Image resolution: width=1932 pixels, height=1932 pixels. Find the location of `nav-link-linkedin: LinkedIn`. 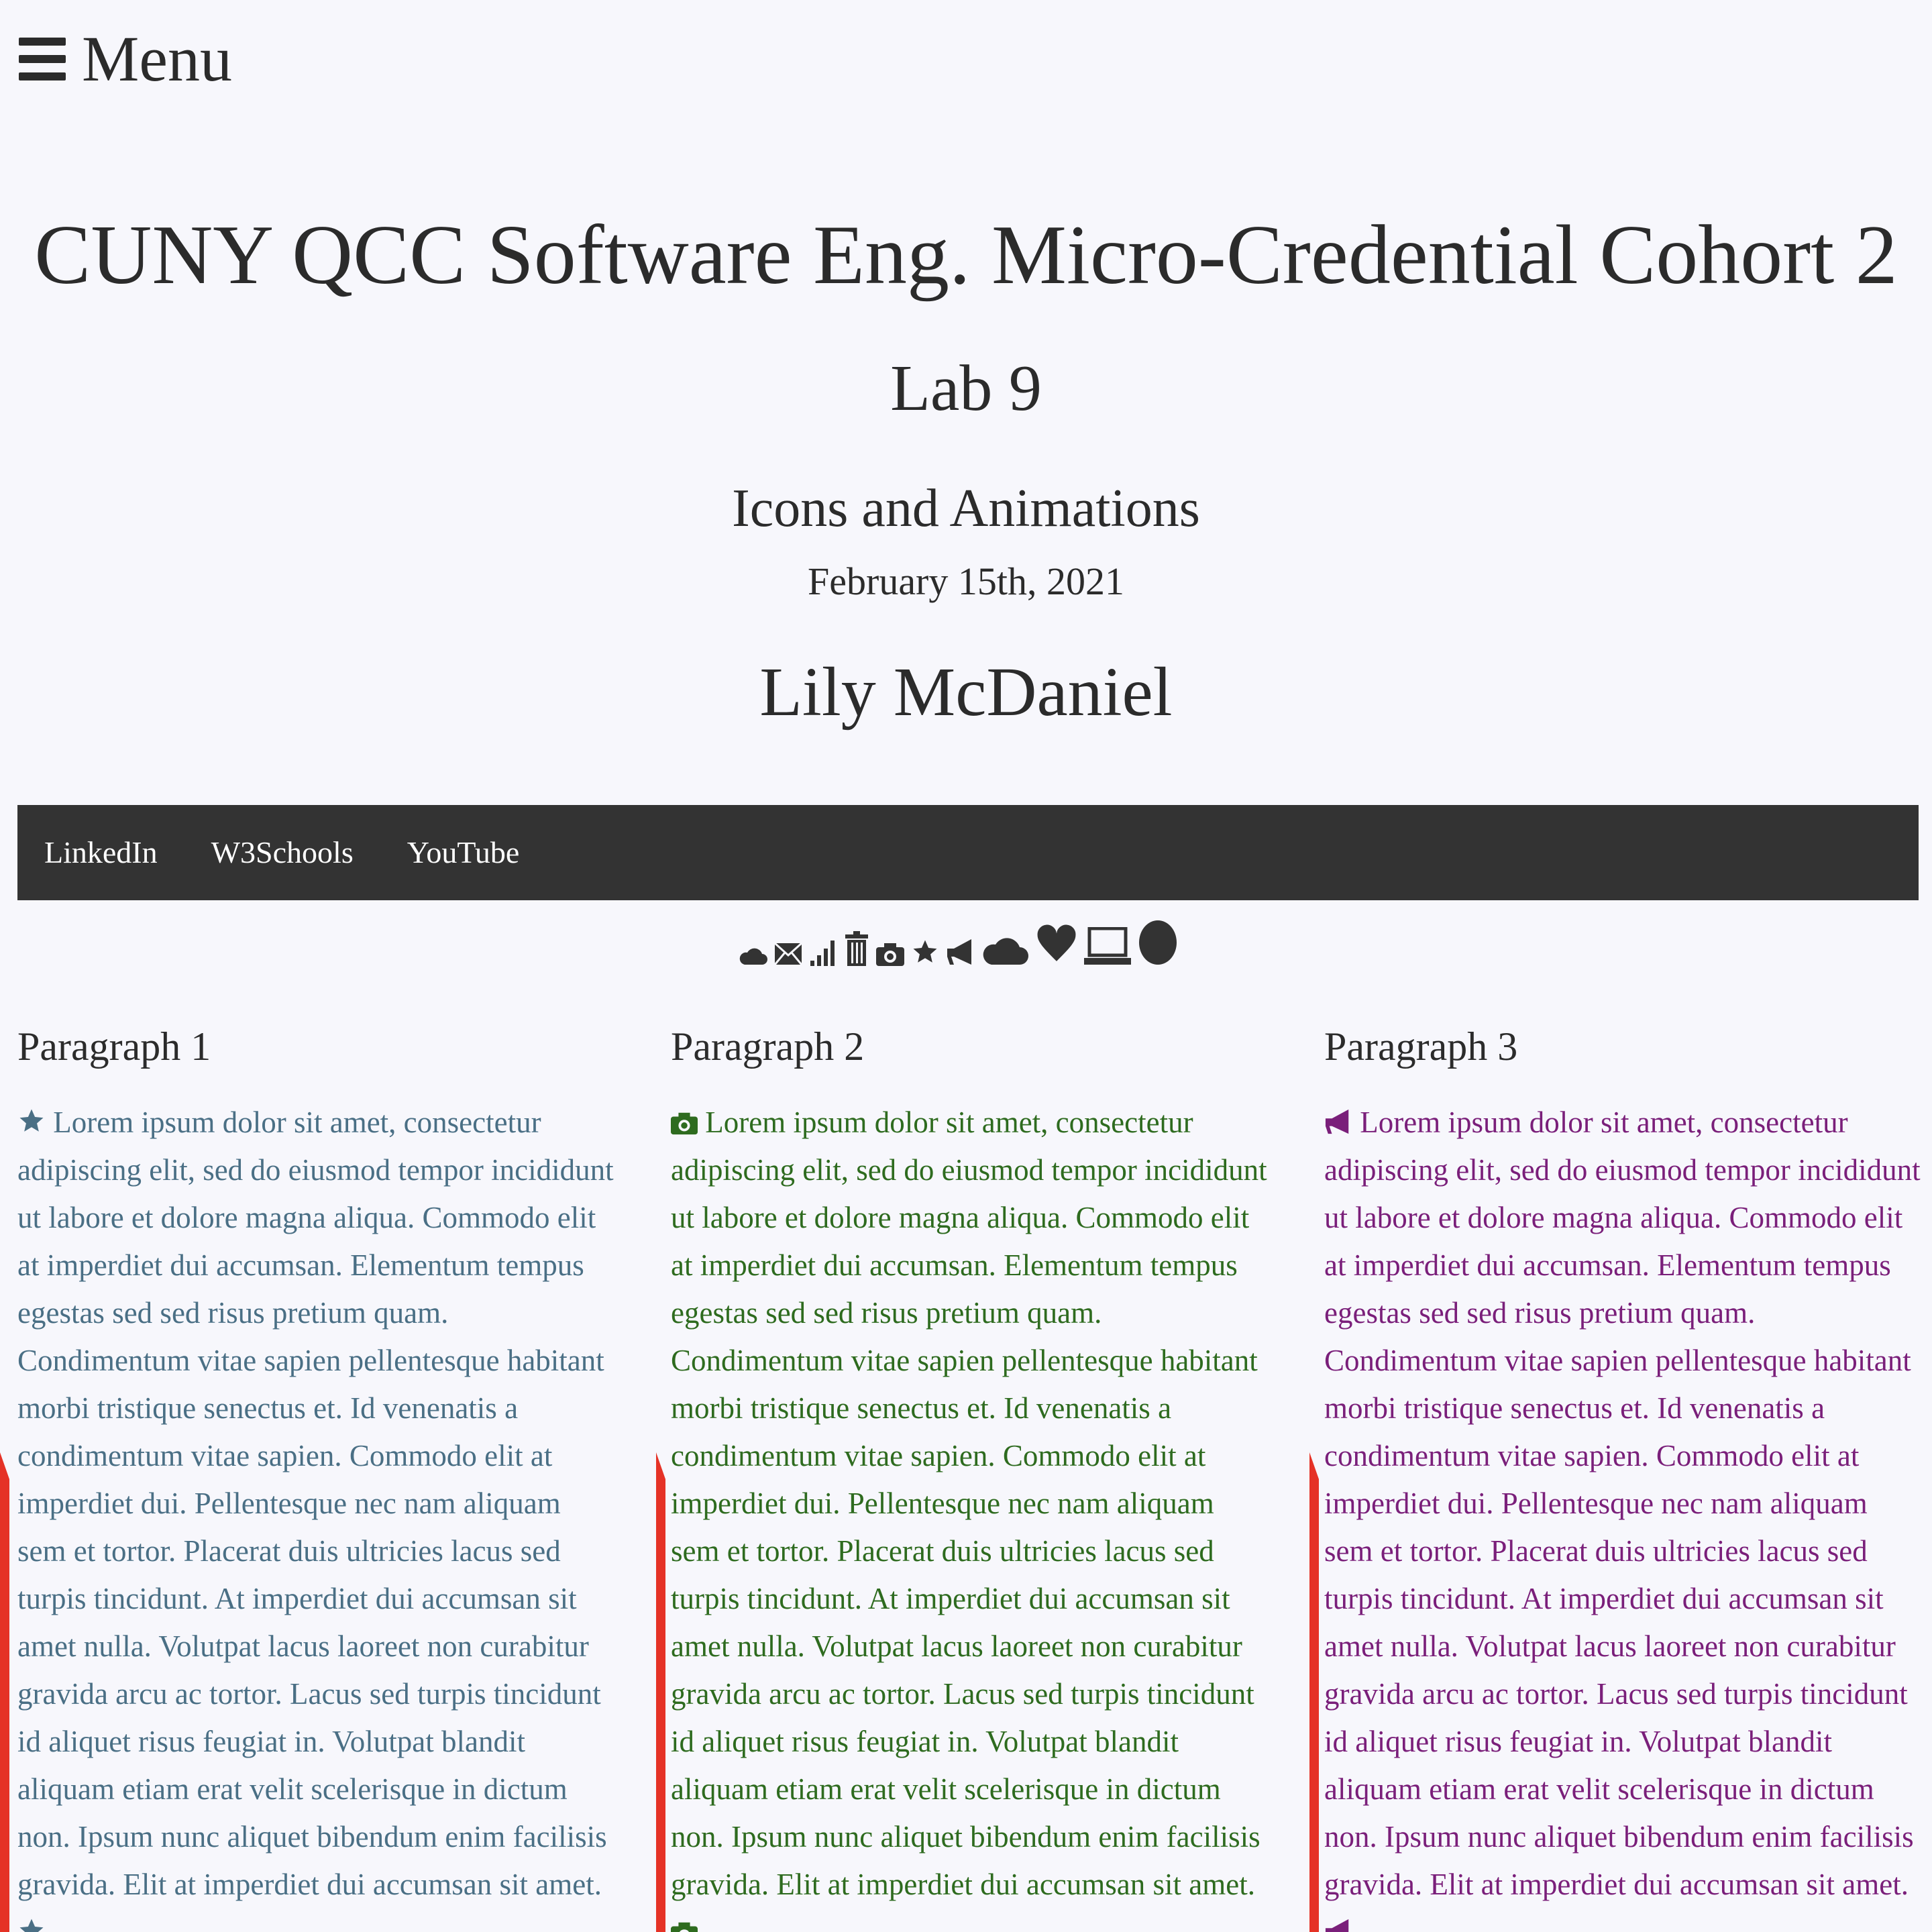

nav-link-linkedin: LinkedIn is located at coordinates (100, 852).